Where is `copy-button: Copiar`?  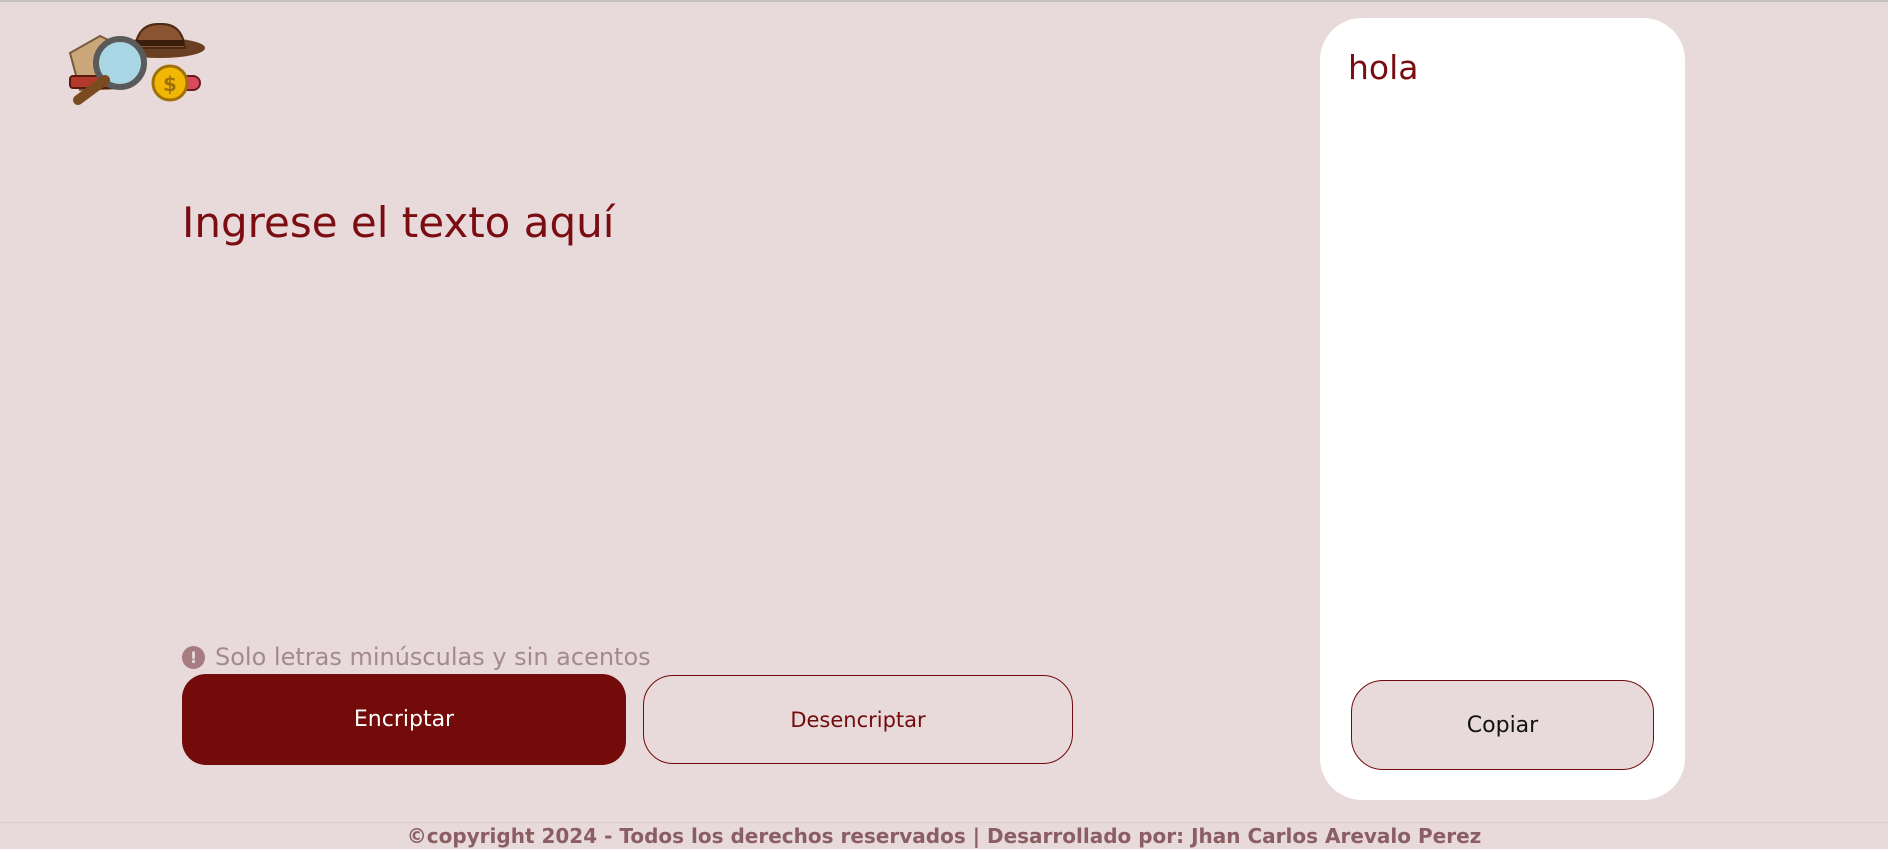 copy-button: Copiar is located at coordinates (1502, 725).